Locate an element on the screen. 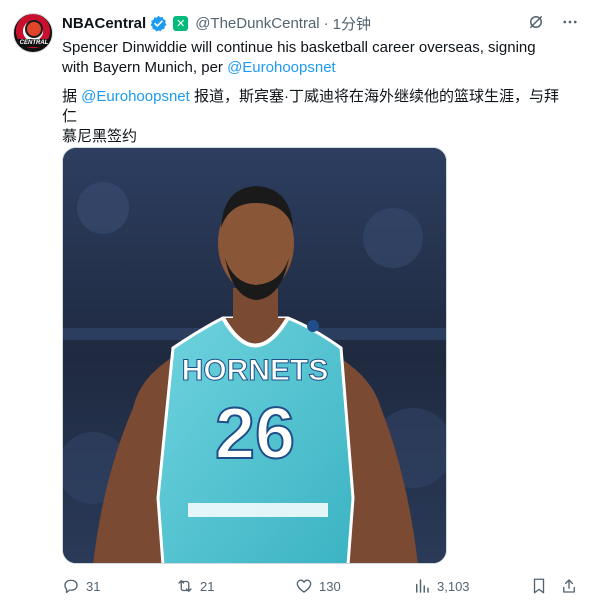 The image size is (593, 606). affiliate-badge-icon: ✕ is located at coordinates (181, 23).